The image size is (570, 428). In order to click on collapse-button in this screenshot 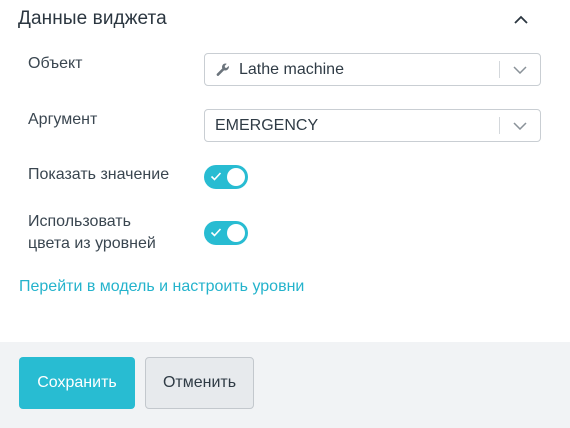, I will do `click(521, 19)`.